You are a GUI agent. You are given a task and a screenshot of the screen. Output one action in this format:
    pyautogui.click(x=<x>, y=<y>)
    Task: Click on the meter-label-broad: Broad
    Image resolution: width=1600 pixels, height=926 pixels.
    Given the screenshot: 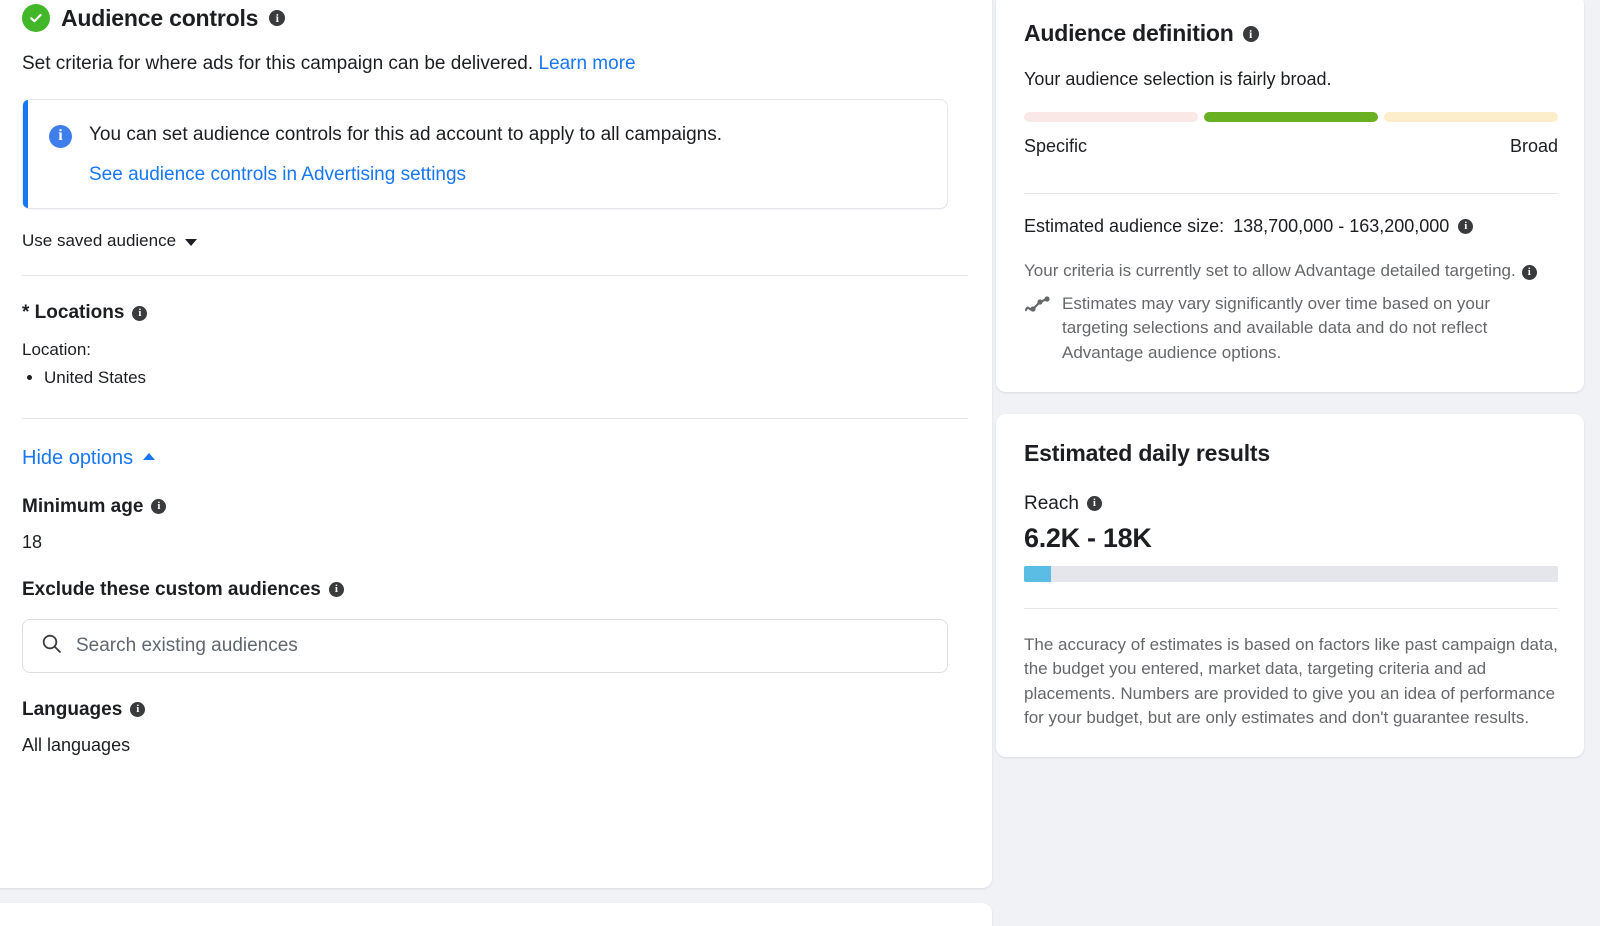 What is the action you would take?
    pyautogui.click(x=1533, y=146)
    